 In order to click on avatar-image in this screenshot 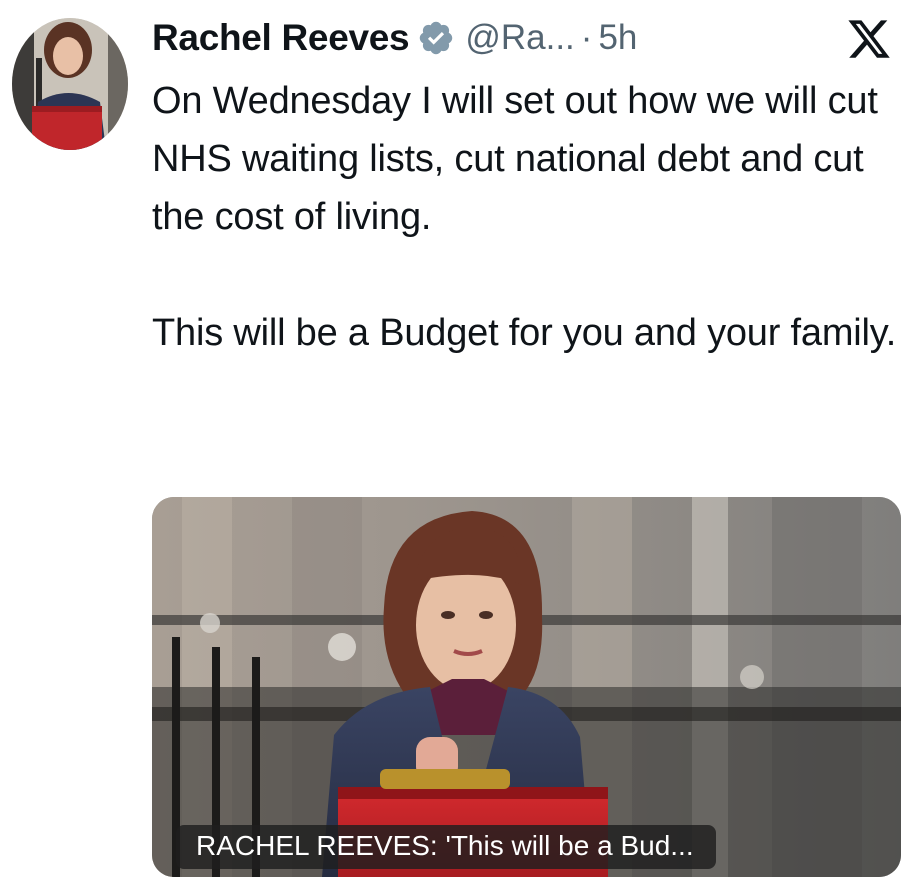, I will do `click(70, 84)`.